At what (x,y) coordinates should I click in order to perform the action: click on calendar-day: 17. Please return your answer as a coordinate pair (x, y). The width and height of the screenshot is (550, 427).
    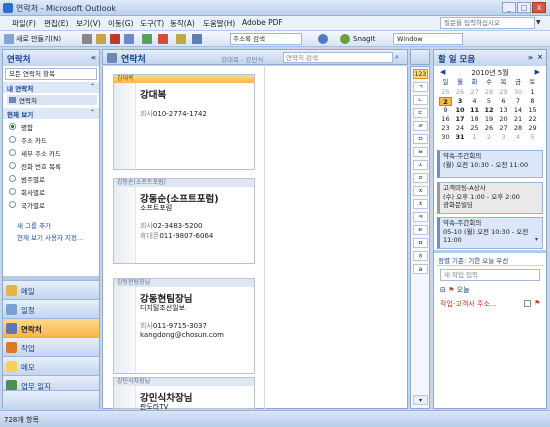
    Looking at the image, I should click on (460, 119).